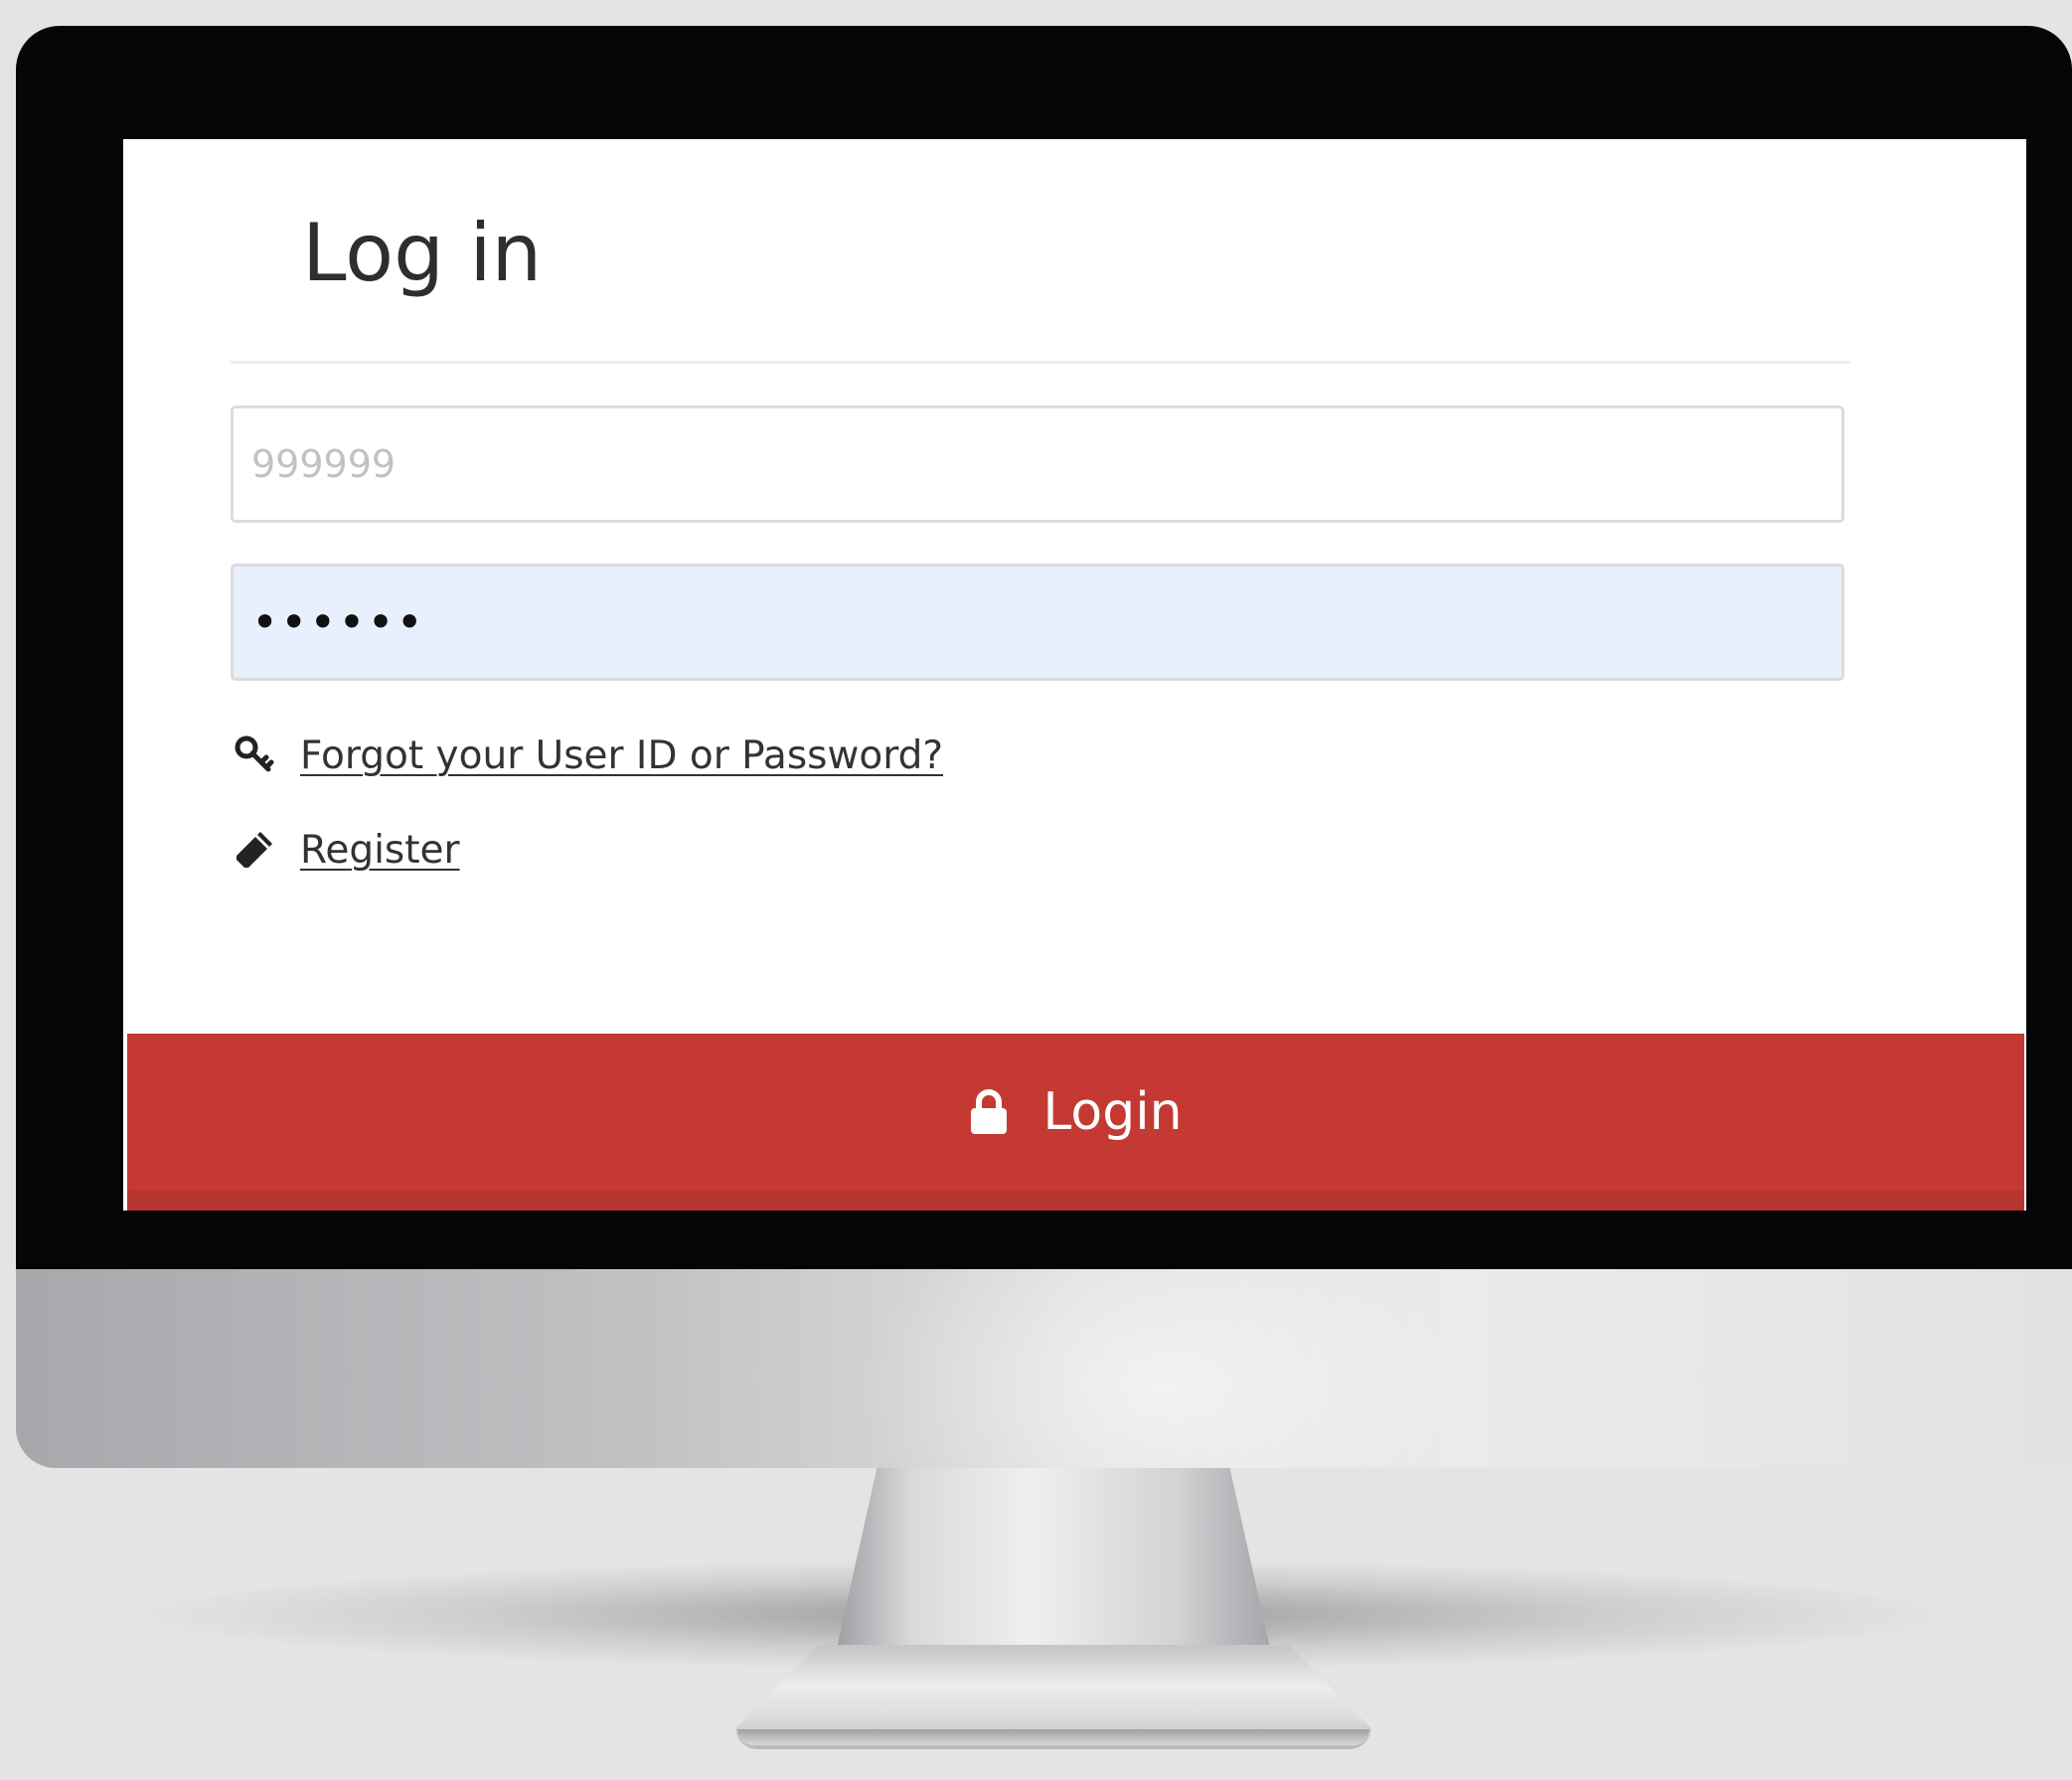 This screenshot has height=1780, width=2072. I want to click on monitor-chin, so click(1044, 1363).